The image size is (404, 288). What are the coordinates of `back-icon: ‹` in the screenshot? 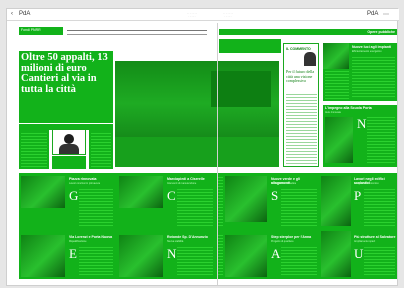 It's located at (12, 14).